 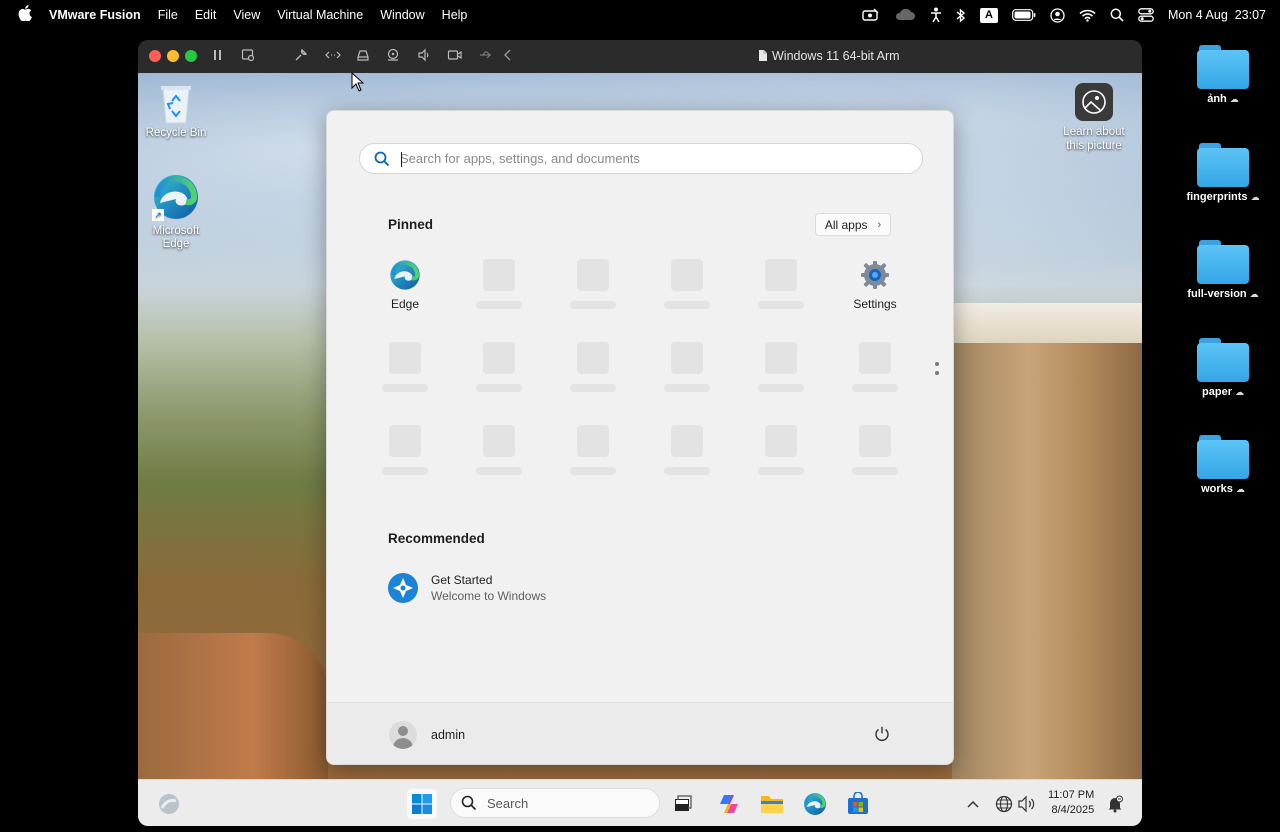 I want to click on snapshot-icon, so click(x=248, y=56).